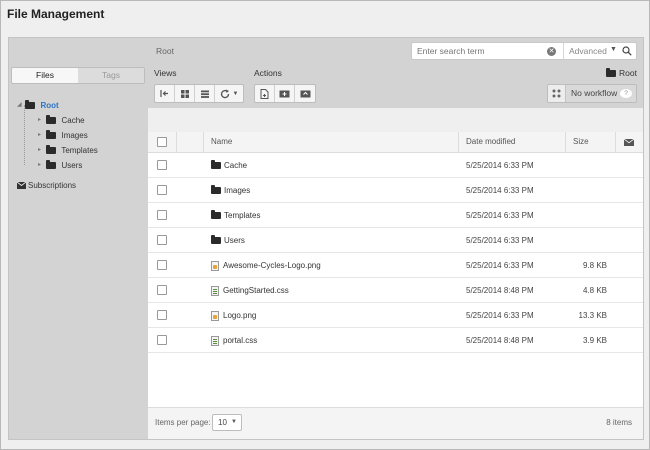 The image size is (650, 450). I want to click on new-folder-button, so click(285, 93).